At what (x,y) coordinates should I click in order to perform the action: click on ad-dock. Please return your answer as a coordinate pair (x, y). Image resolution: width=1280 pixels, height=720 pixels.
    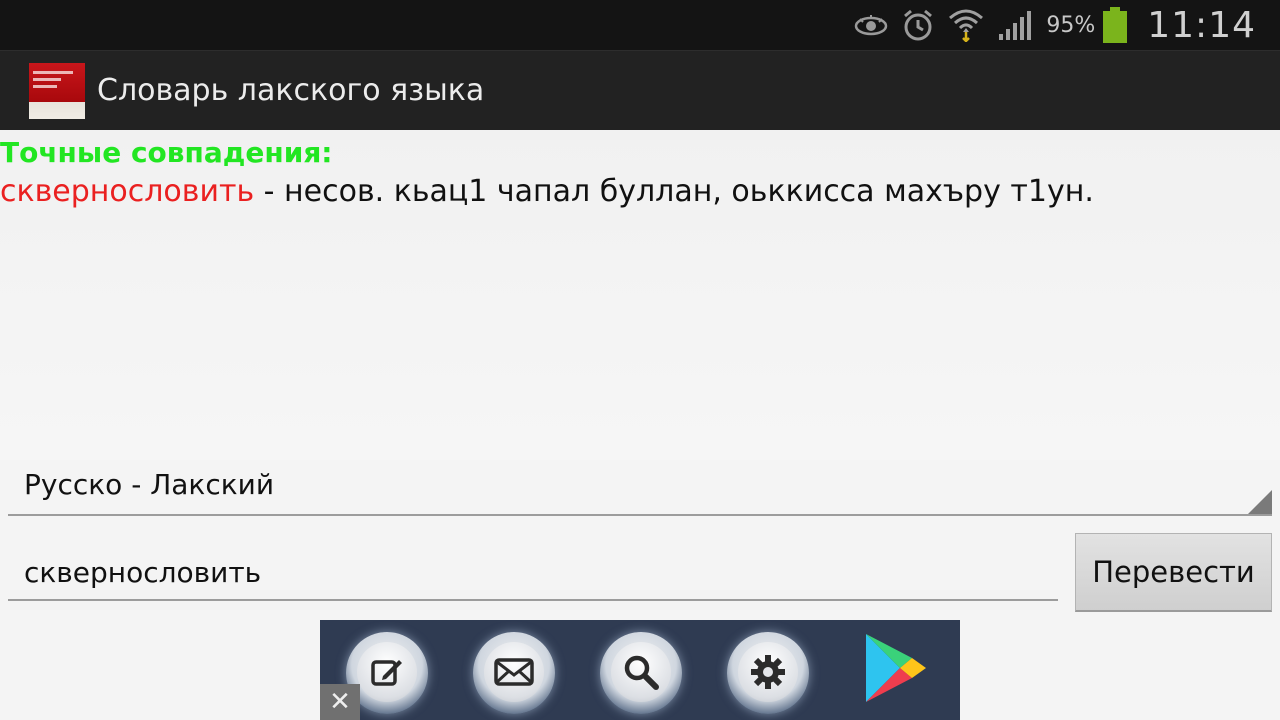
    Looking at the image, I should click on (640, 670).